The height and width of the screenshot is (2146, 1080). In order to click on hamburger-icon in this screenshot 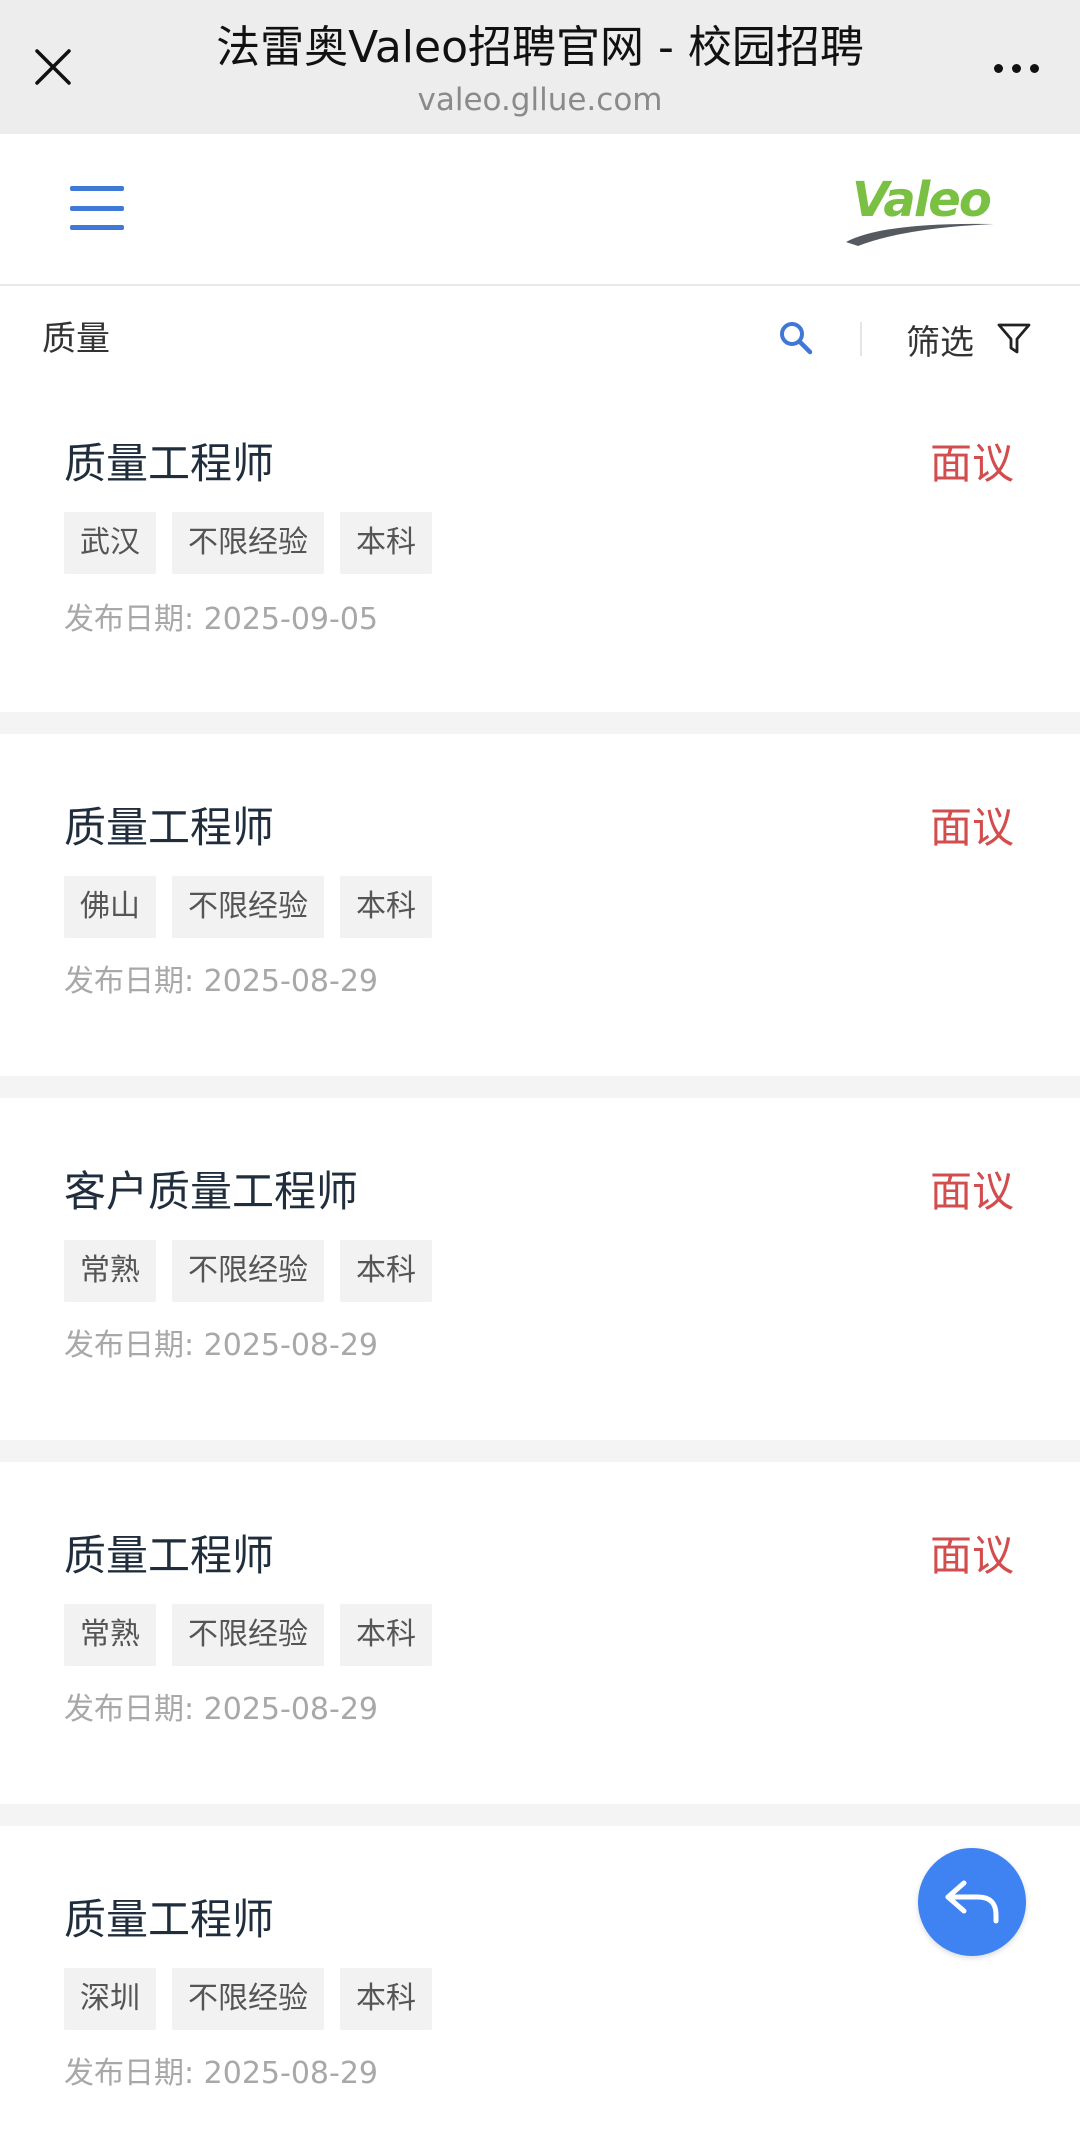, I will do `click(97, 208)`.